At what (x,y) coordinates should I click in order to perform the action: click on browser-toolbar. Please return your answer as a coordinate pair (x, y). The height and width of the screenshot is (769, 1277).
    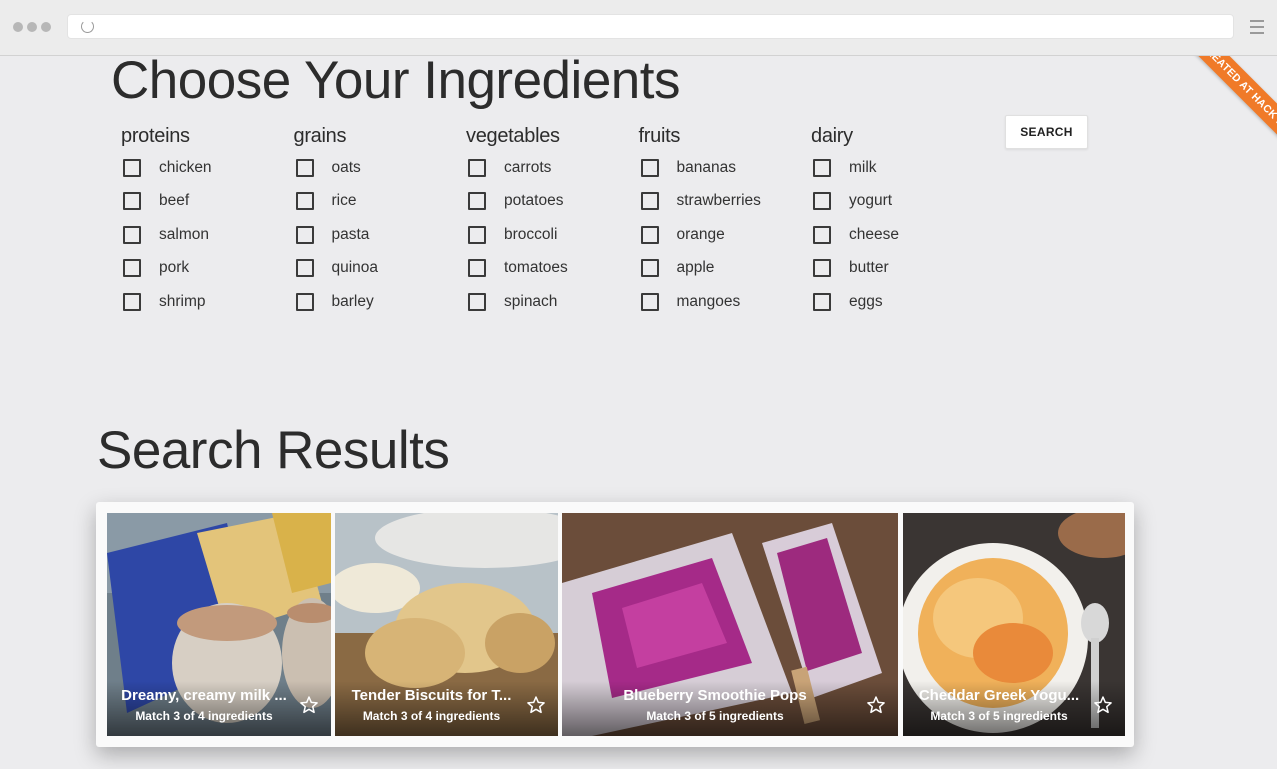
    Looking at the image, I should click on (638, 28).